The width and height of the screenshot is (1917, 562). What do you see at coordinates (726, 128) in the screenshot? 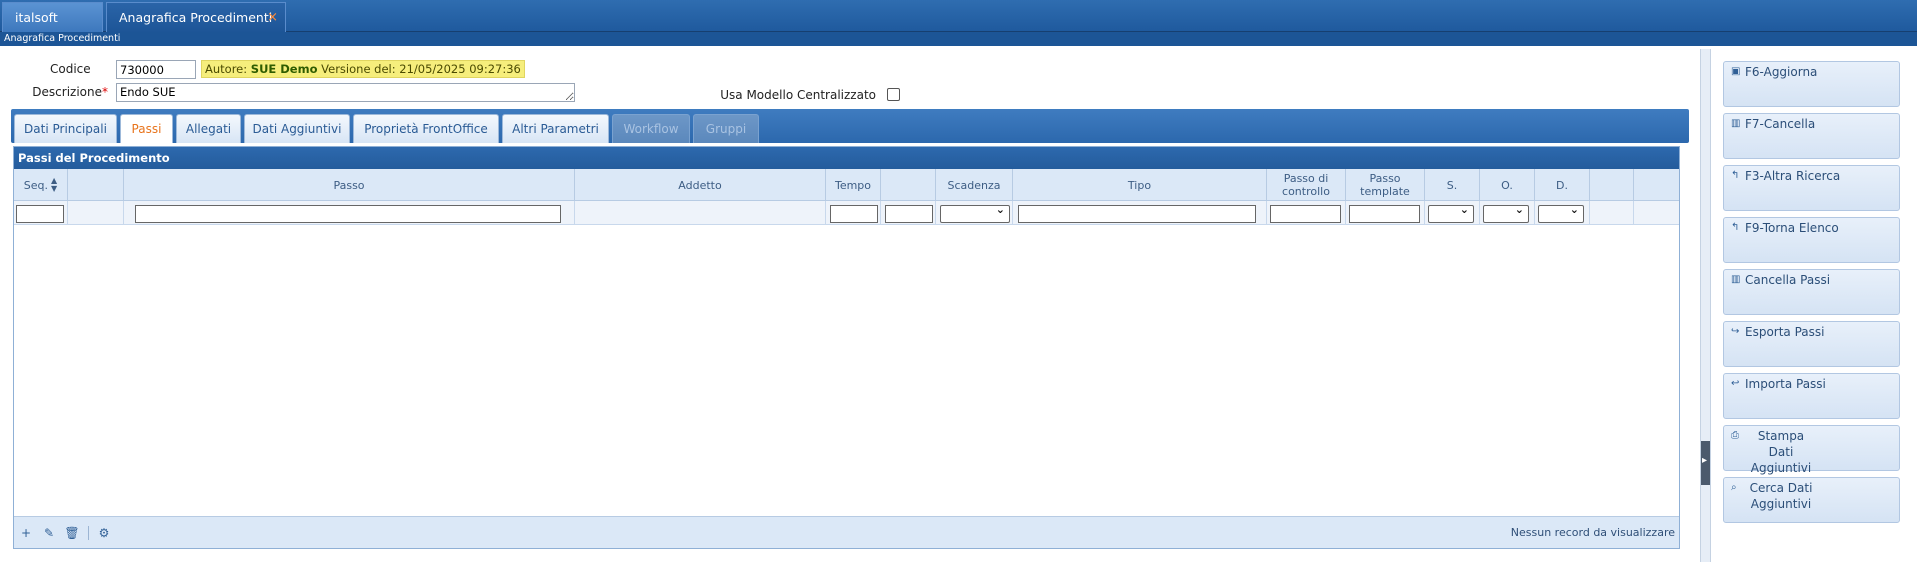
I see `tab-gruppi: Gruppi` at bounding box center [726, 128].